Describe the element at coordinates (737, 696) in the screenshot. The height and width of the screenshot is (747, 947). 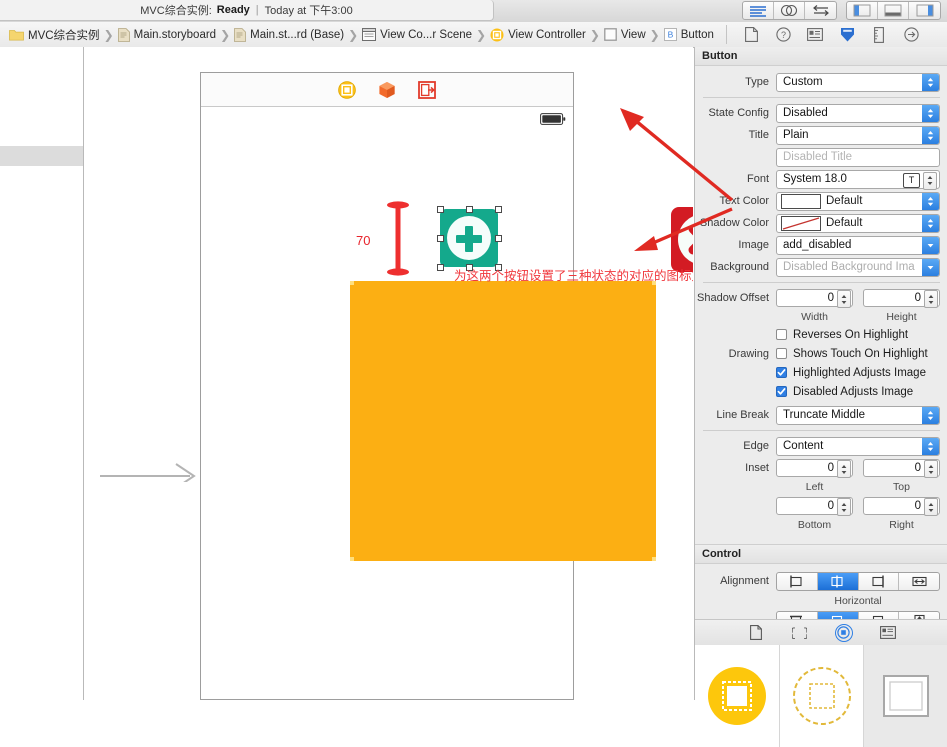
I see `library-item-view-controller` at that location.